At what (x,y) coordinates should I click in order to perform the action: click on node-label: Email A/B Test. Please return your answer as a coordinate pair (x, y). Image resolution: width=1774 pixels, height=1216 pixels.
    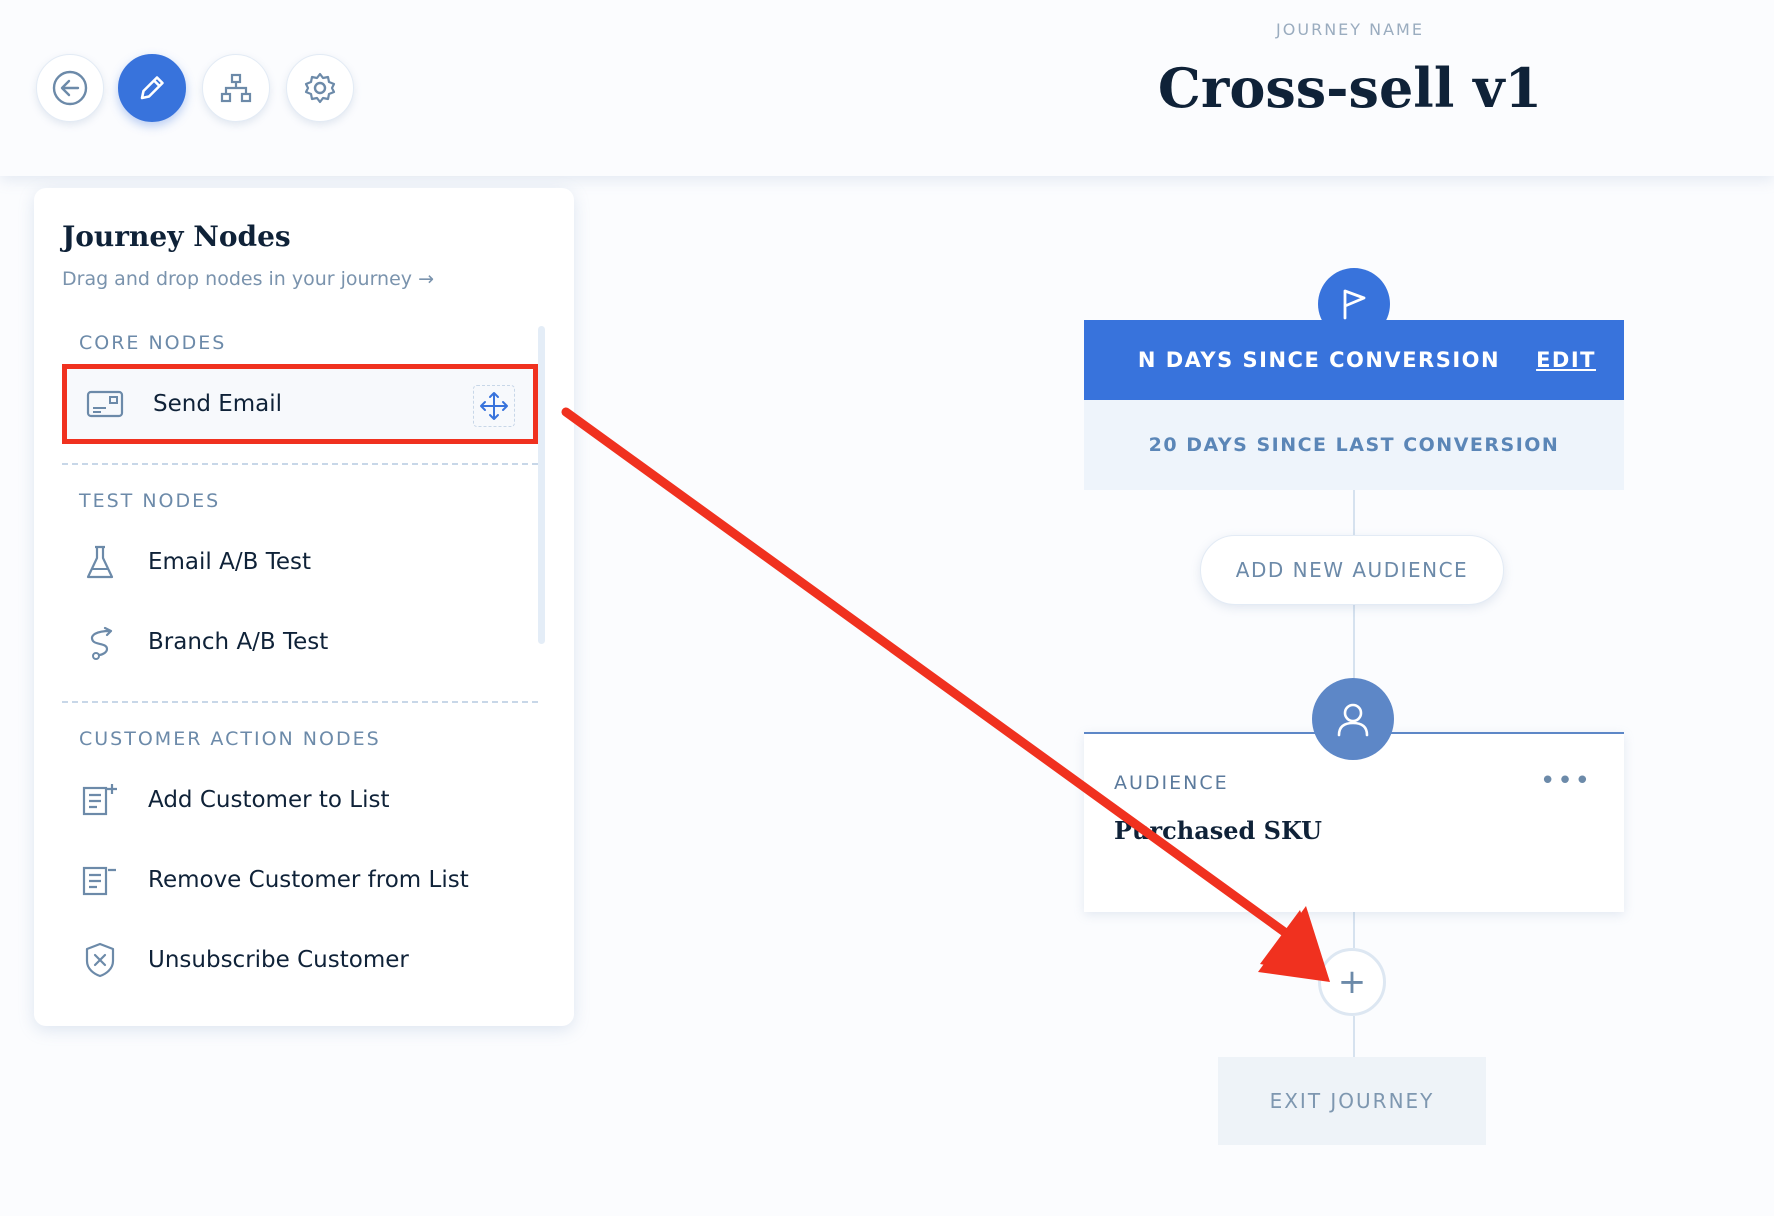
    Looking at the image, I should click on (229, 562).